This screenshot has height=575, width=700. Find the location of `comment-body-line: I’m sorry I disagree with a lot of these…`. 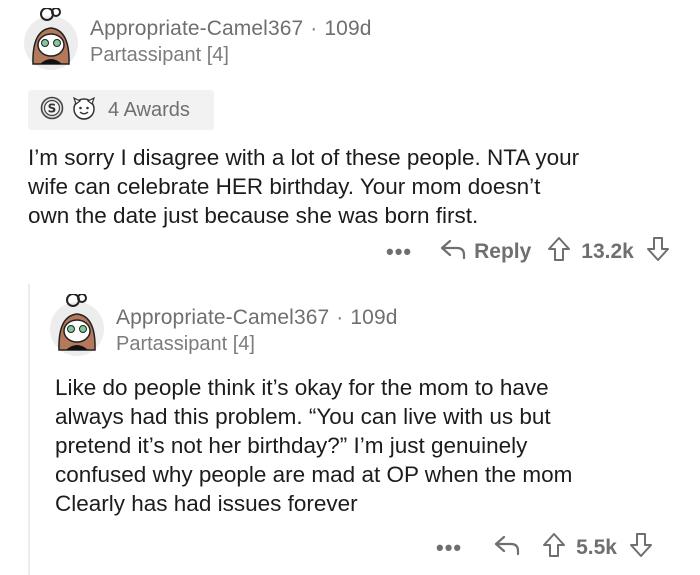

comment-body-line: I’m sorry I disagree with a lot of these… is located at coordinates (304, 157).